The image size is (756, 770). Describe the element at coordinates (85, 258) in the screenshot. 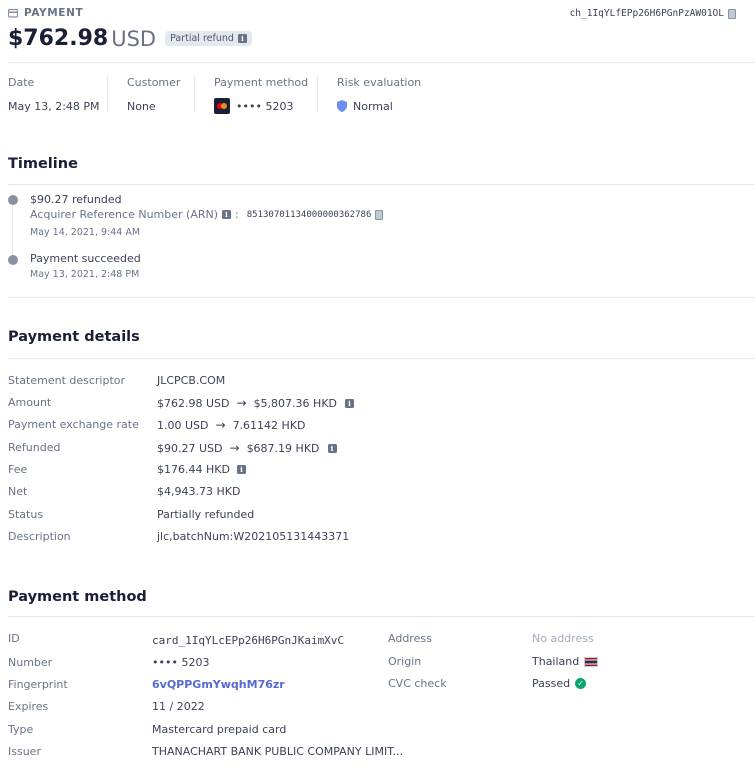

I see `timeline-event-title: Payment succeeded` at that location.